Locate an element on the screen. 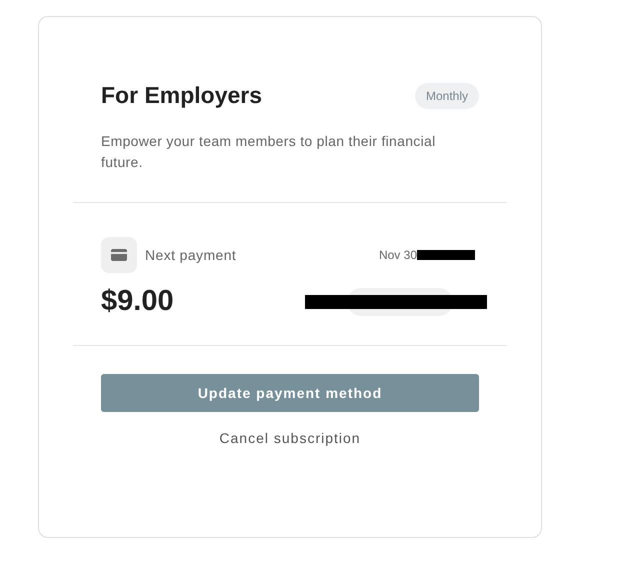  cancel-subscription-link: Cancel subscription is located at coordinates (290, 438).